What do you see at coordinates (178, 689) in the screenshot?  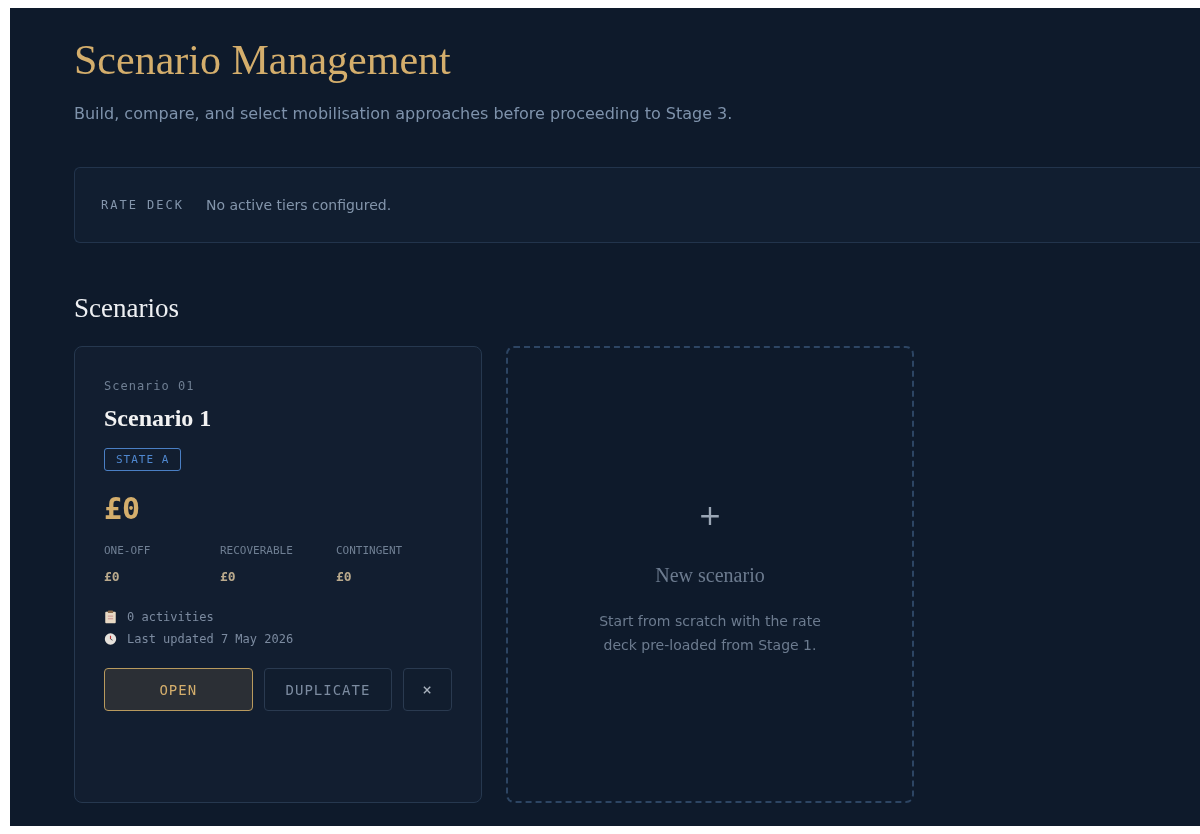 I see `open-button: OPEN` at bounding box center [178, 689].